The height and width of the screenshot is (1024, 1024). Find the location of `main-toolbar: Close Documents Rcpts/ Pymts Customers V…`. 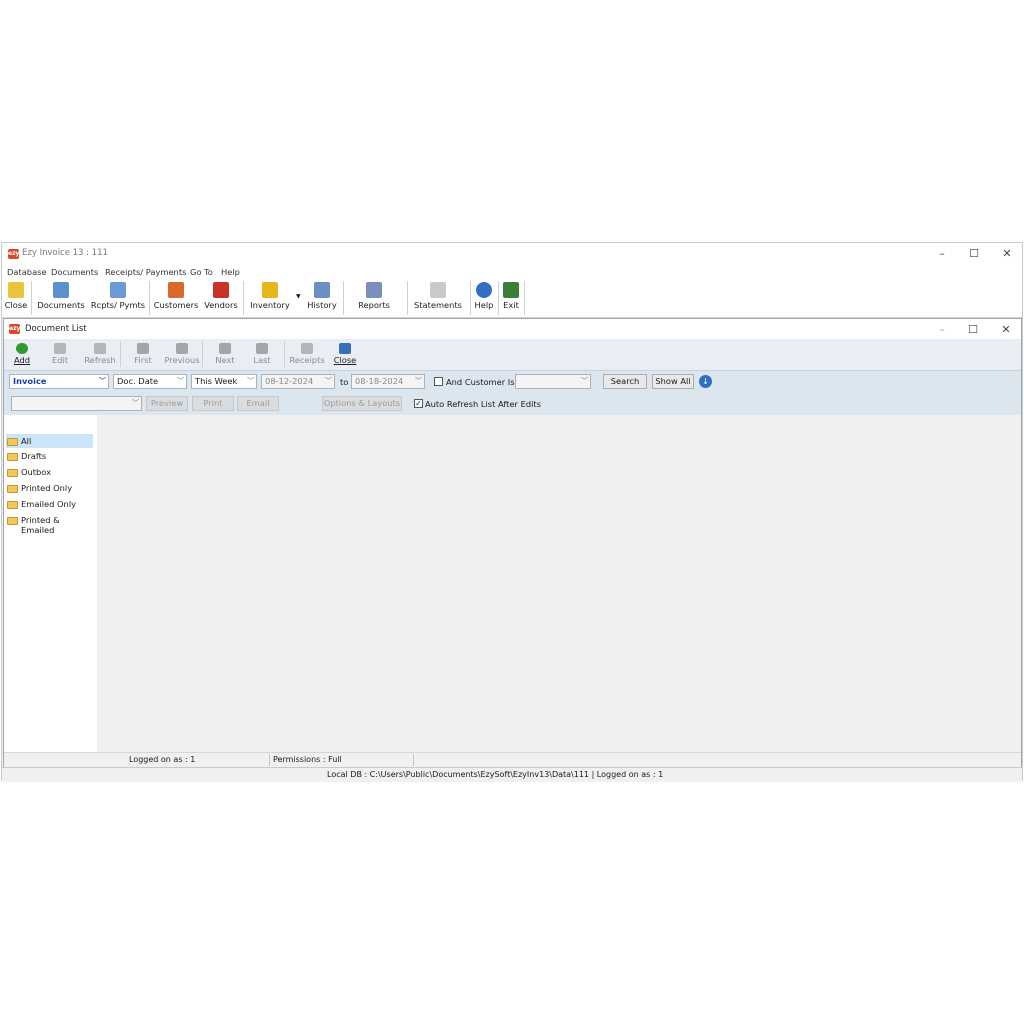

main-toolbar: Close Documents Rcpts/ Pymts Customers V… is located at coordinates (512, 298).